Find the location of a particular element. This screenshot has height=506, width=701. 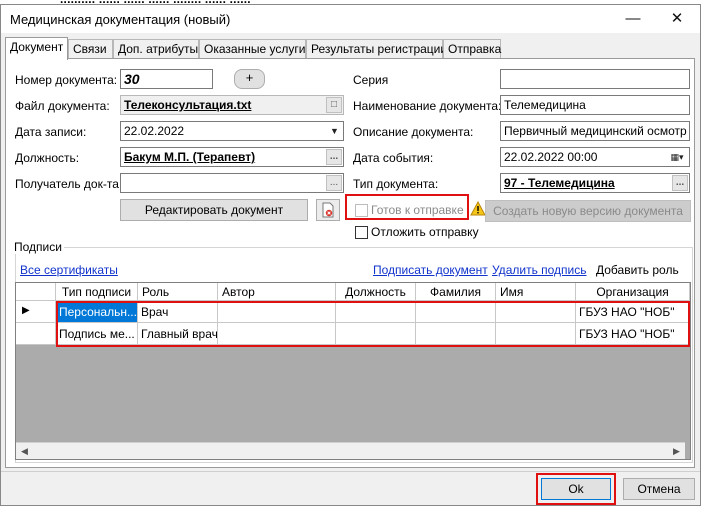

doc-number-field: 30 is located at coordinates (166, 79).